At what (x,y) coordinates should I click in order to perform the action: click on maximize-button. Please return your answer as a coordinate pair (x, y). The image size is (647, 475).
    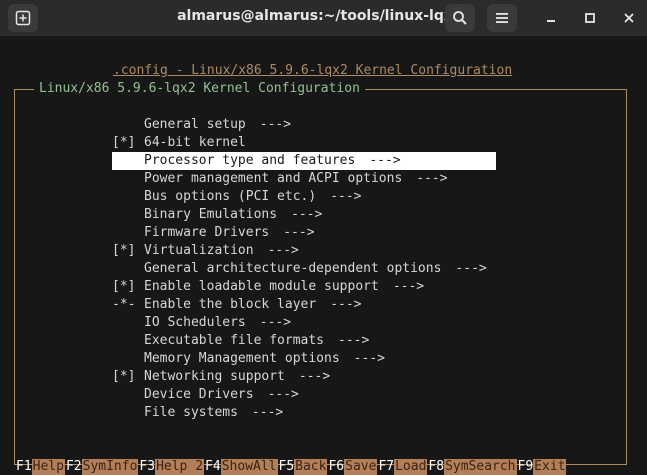
    Looking at the image, I should click on (590, 18).